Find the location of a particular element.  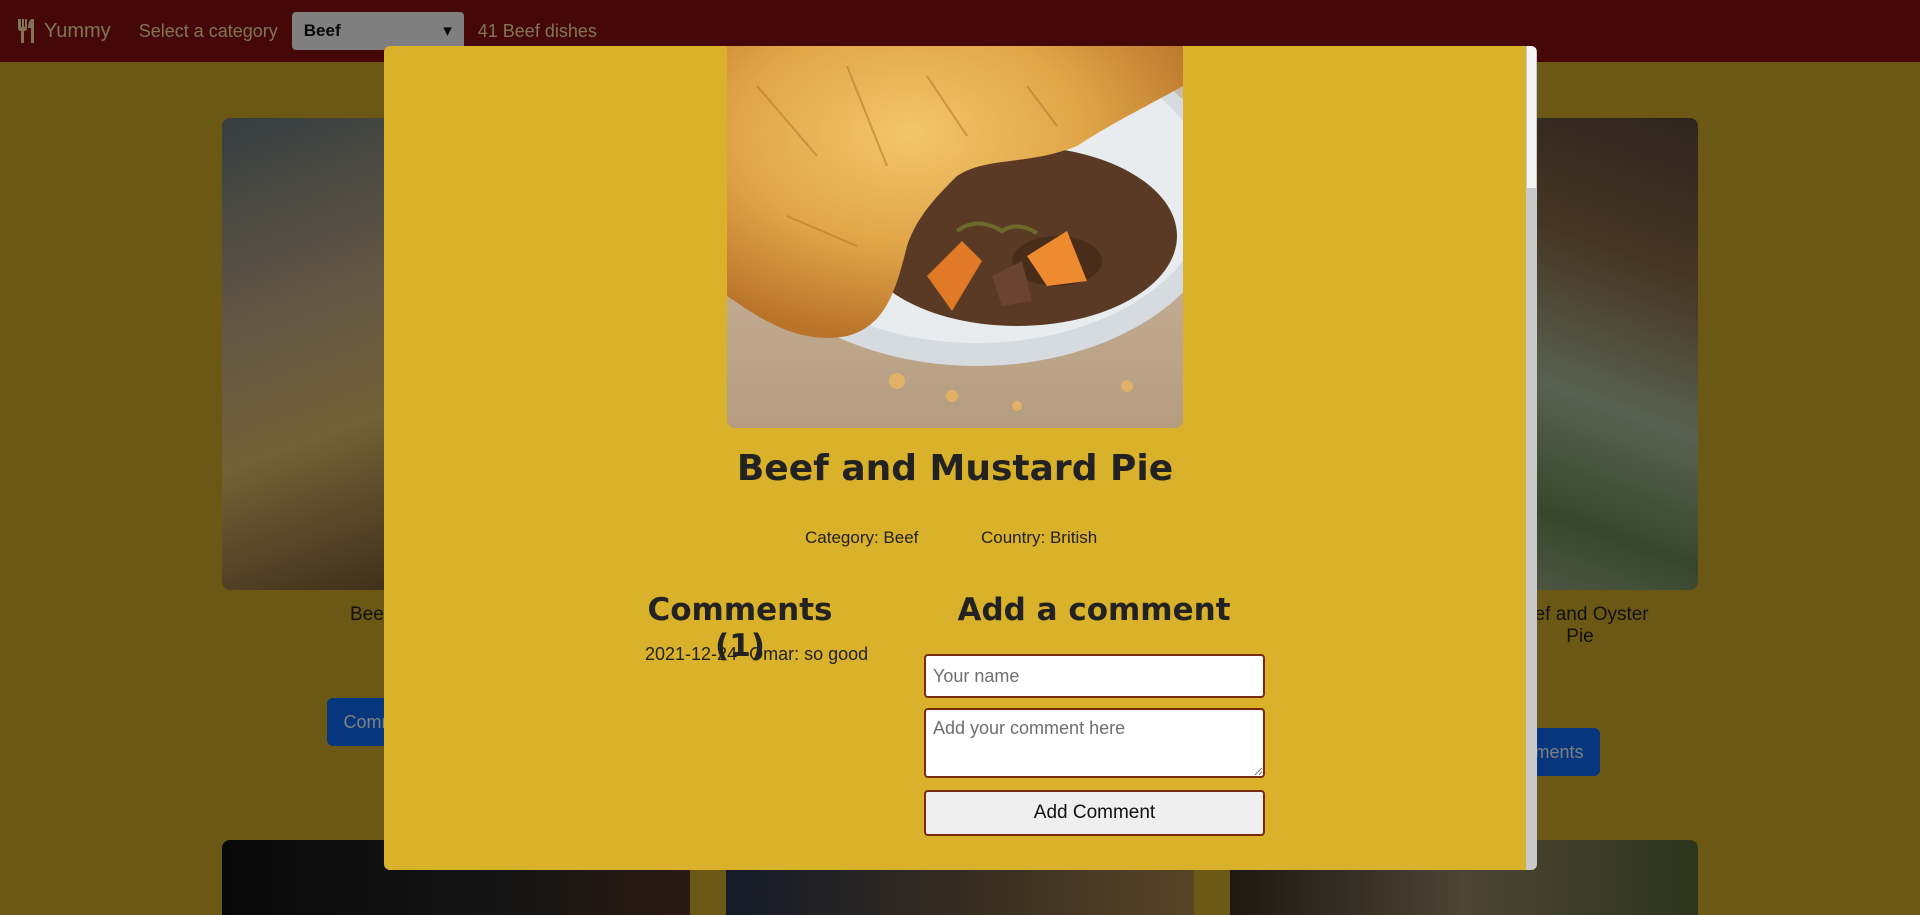

comment-date: 2021-12-24 is located at coordinates (691, 654).